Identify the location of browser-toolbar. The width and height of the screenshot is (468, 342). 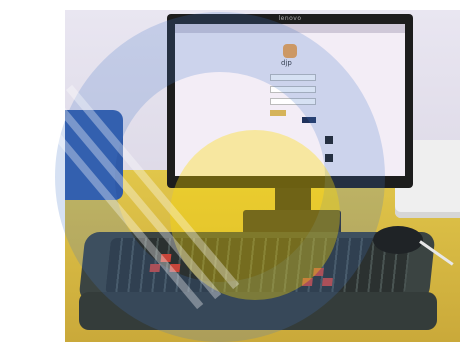
(290, 28).